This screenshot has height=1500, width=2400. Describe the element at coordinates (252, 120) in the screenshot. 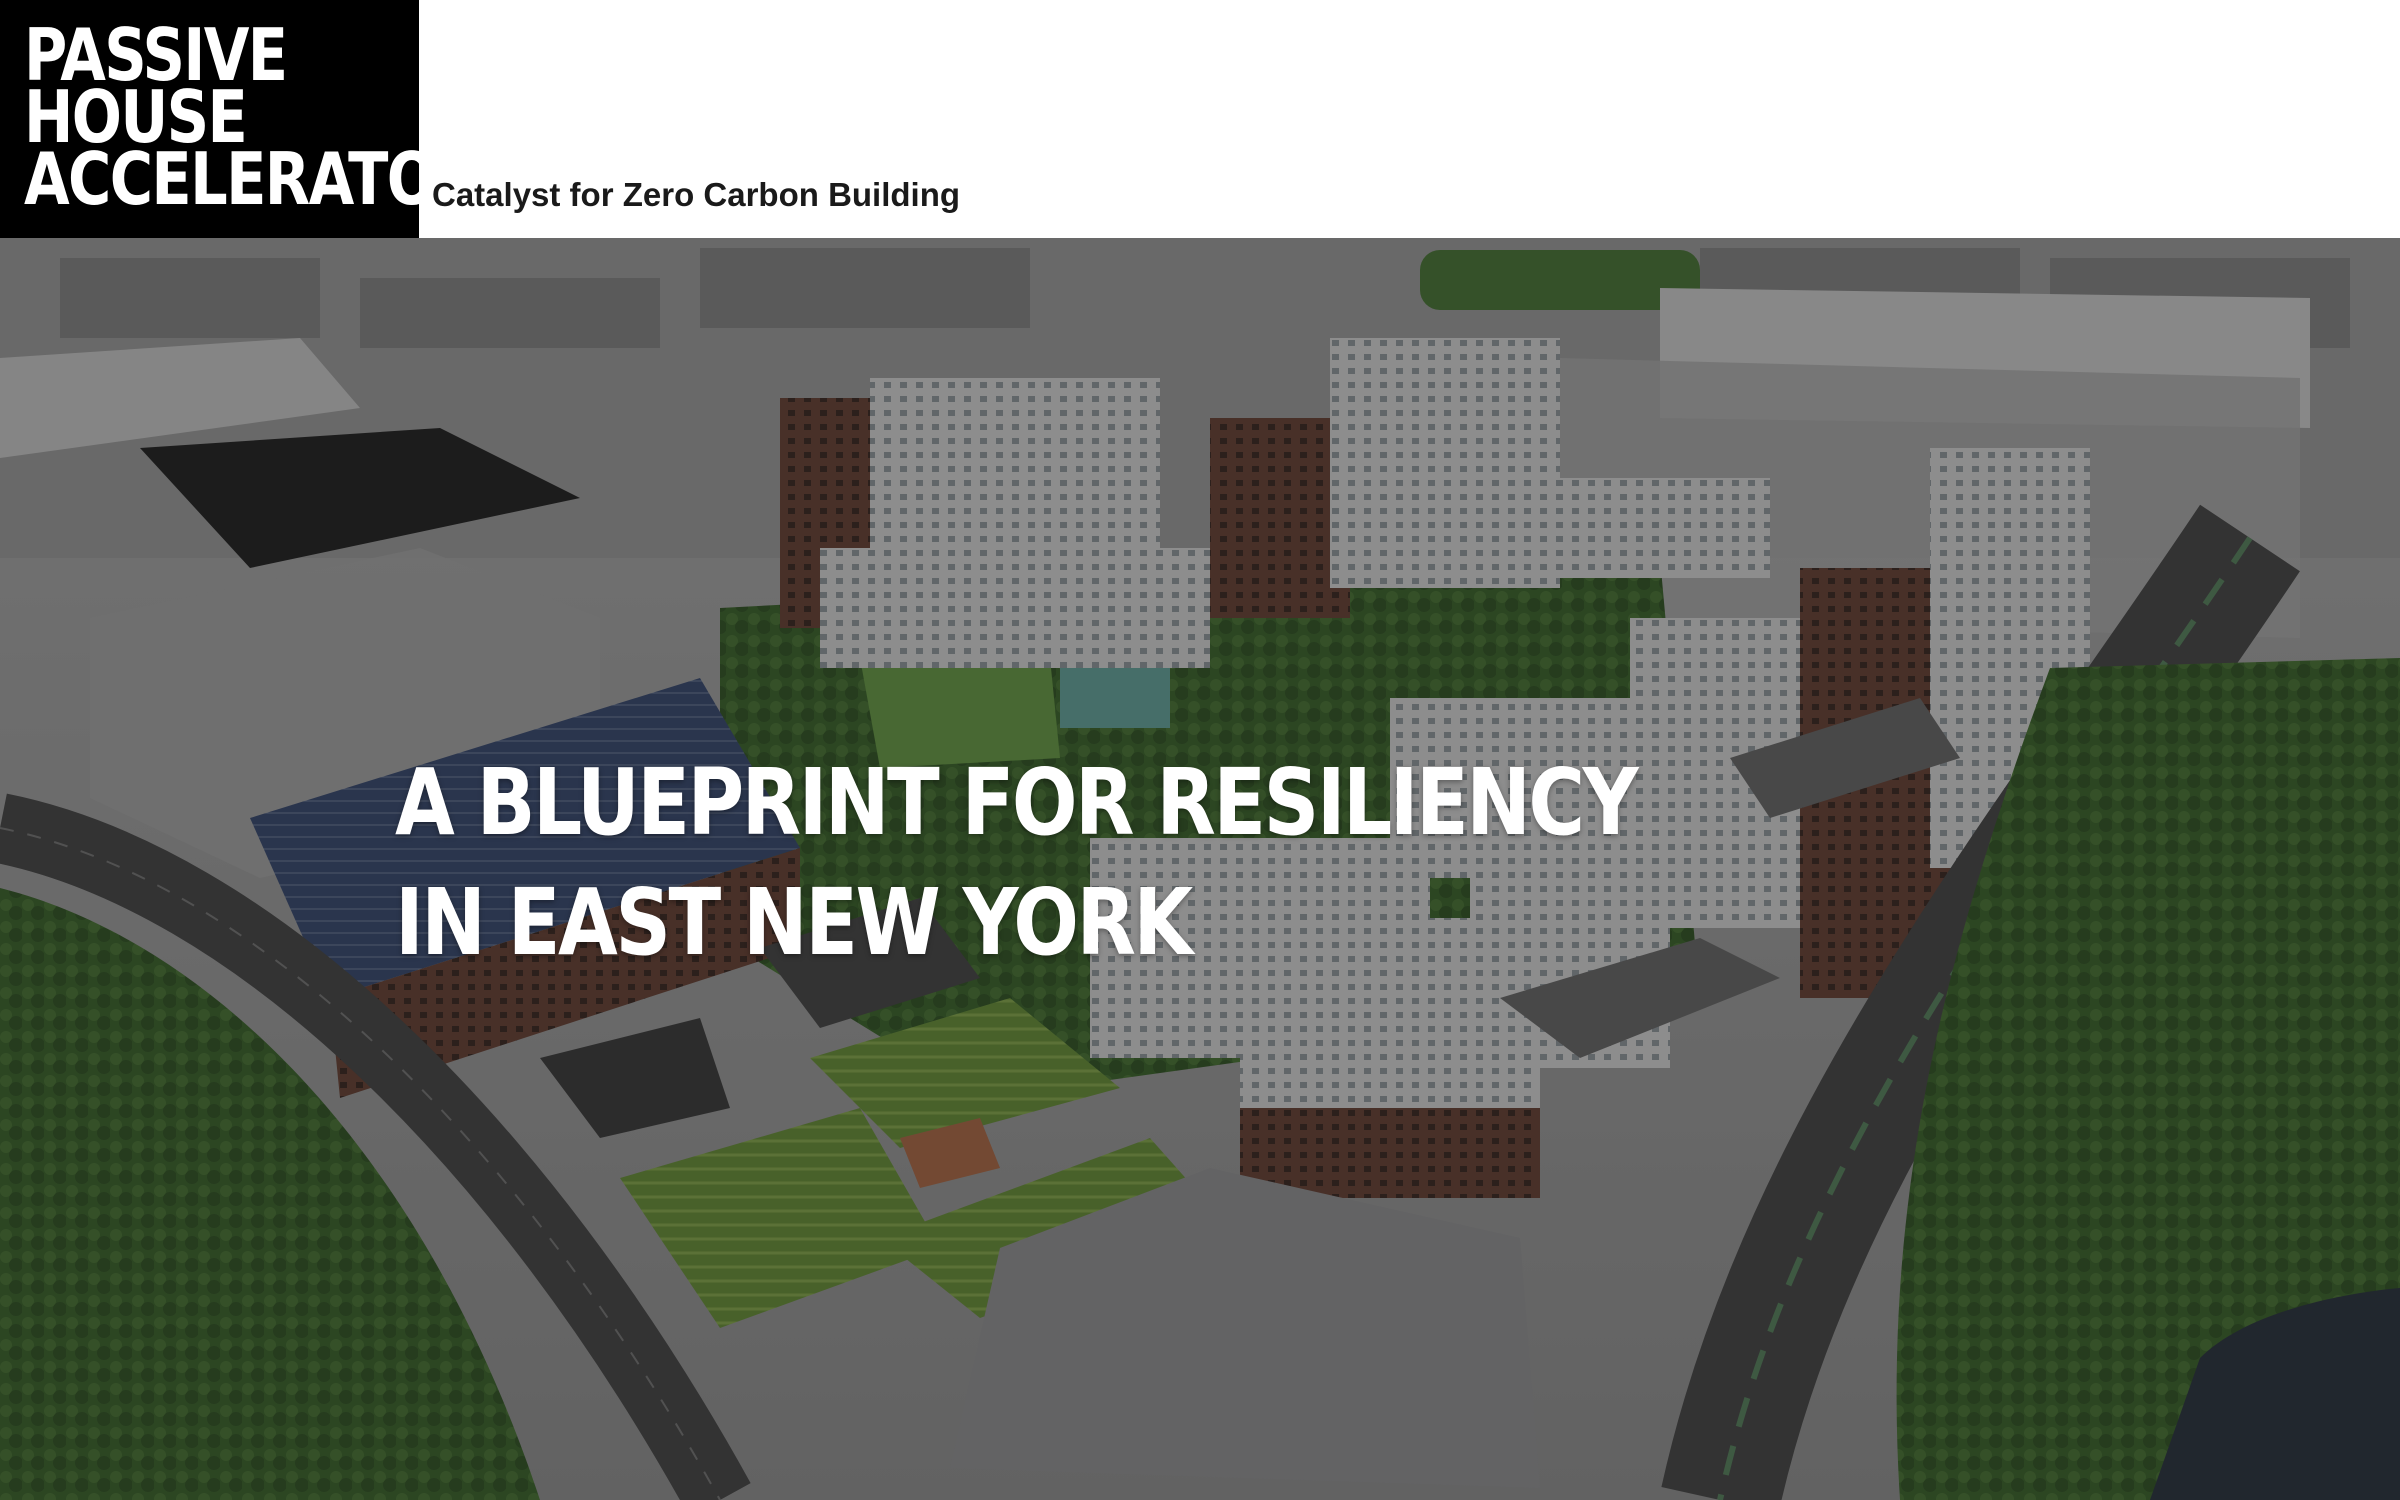

I see `logo-wordmark: PASSIVE HOUSE ACCELERATOR` at that location.